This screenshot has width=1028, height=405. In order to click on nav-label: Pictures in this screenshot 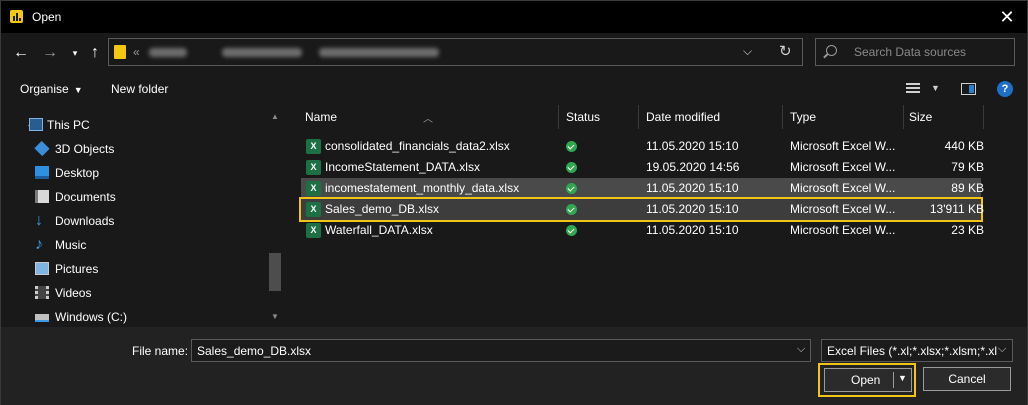, I will do `click(77, 269)`.